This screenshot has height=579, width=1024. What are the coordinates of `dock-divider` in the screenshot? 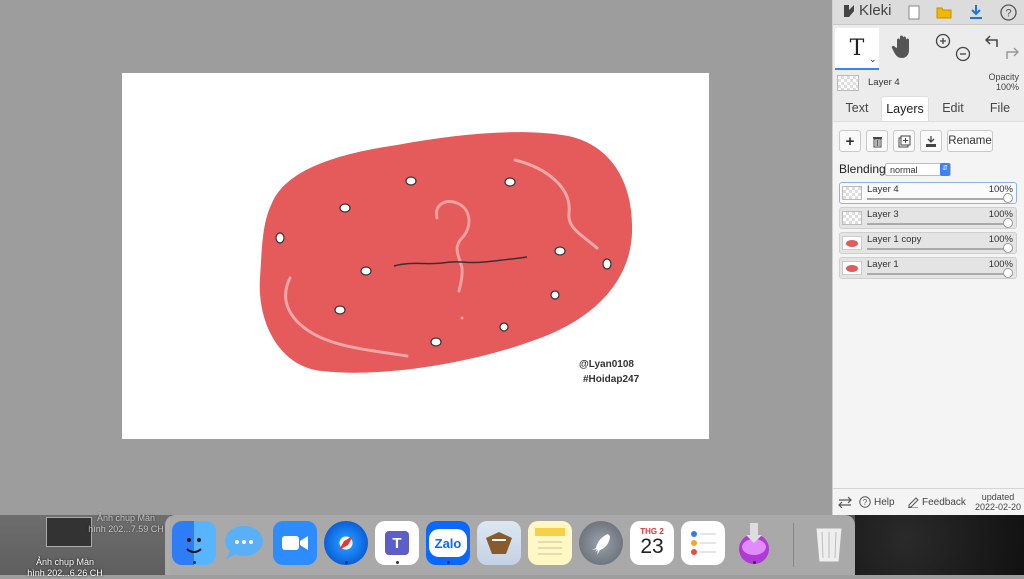 It's located at (793, 545).